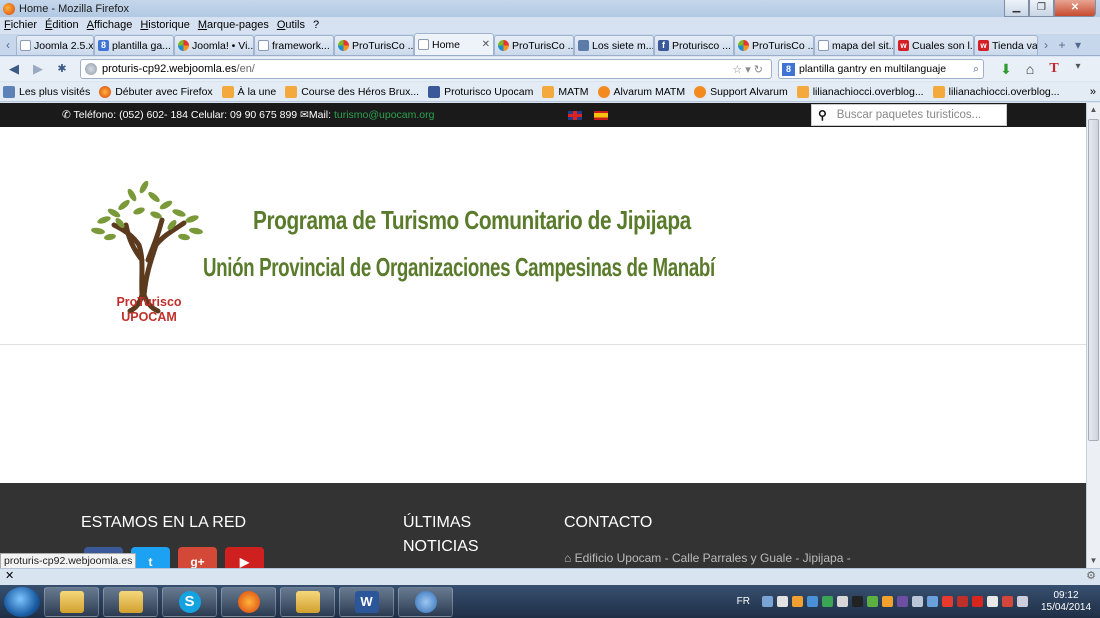 This screenshot has width=1100, height=618. I want to click on bookmarks-overflow-icon: », so click(1093, 92).